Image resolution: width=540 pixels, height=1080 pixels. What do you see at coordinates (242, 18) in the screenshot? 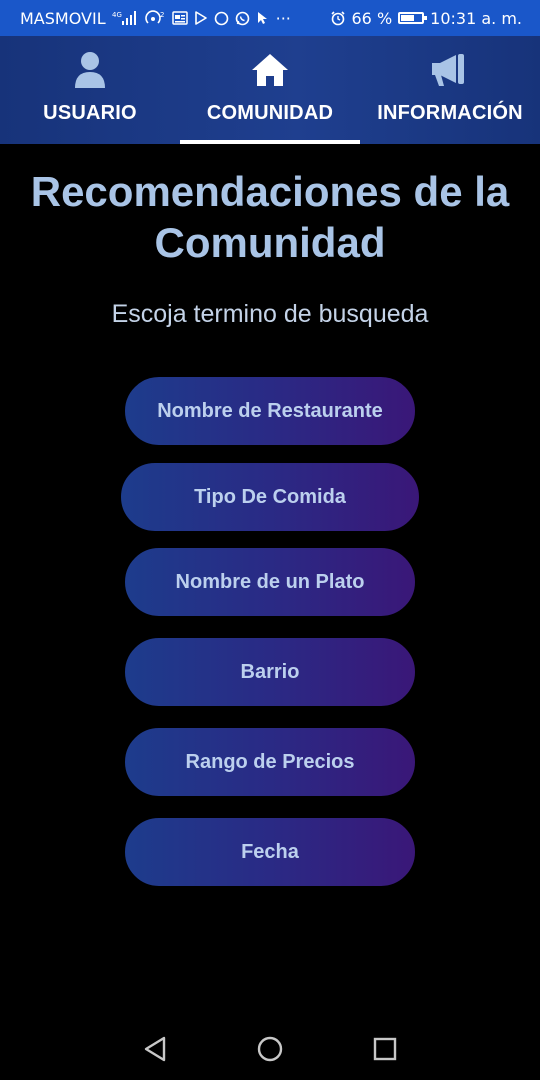
I see `whatsapp-icon` at bounding box center [242, 18].